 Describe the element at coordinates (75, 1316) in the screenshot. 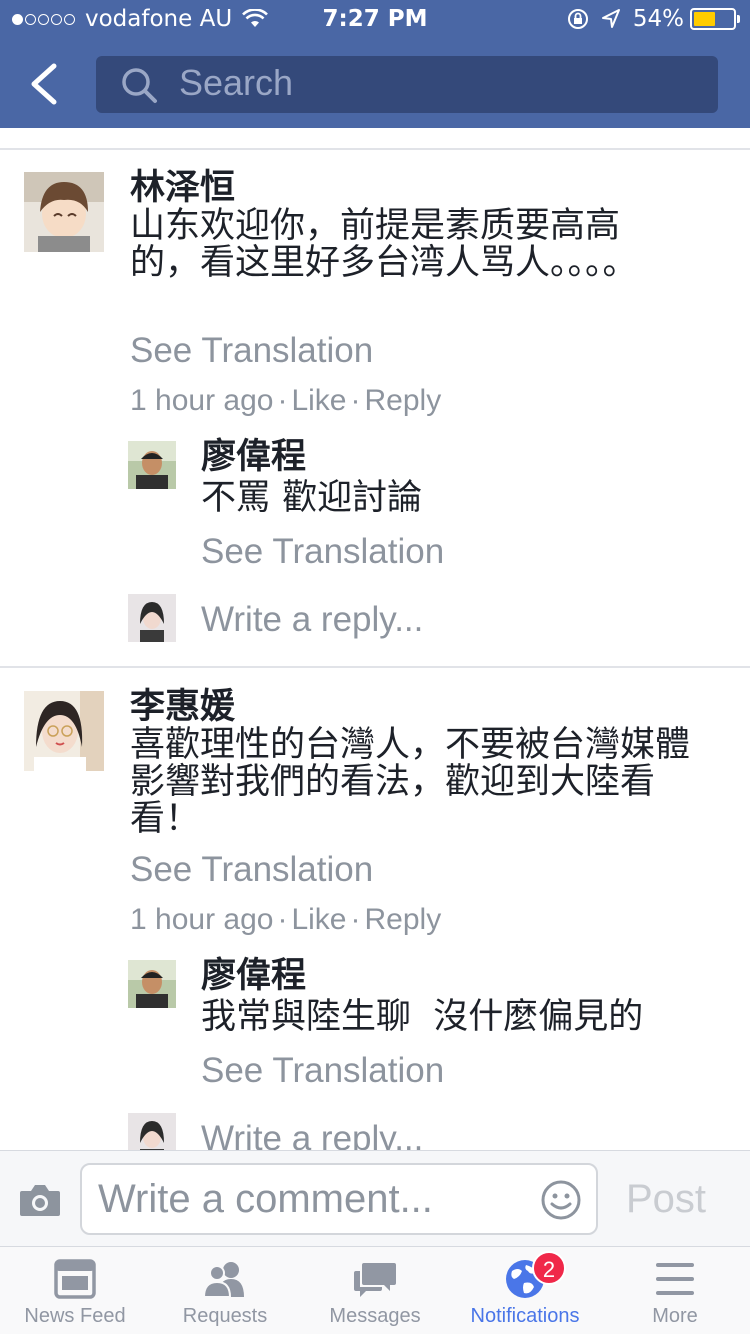

I see `tab-label: News Feed` at that location.